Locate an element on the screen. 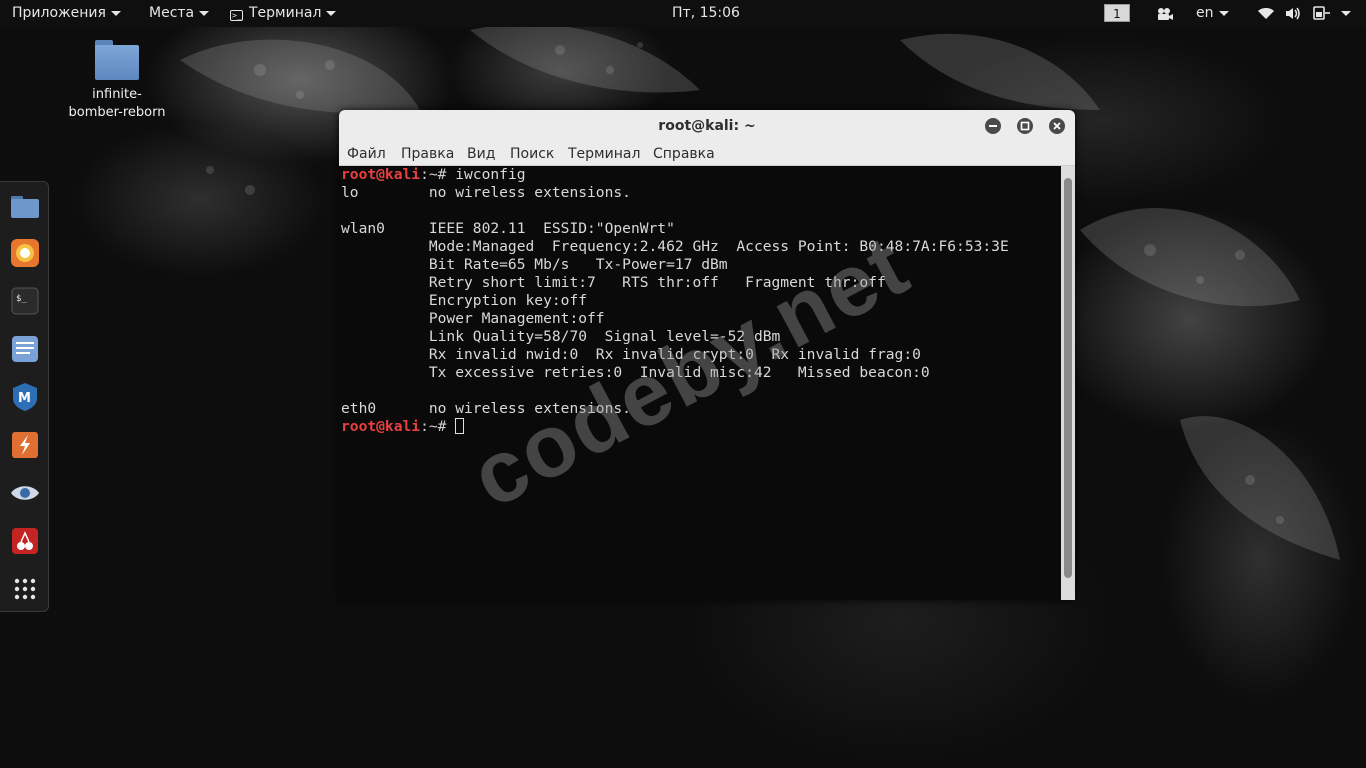 The image size is (1366, 768). command-text: iwconfig is located at coordinates (490, 174).